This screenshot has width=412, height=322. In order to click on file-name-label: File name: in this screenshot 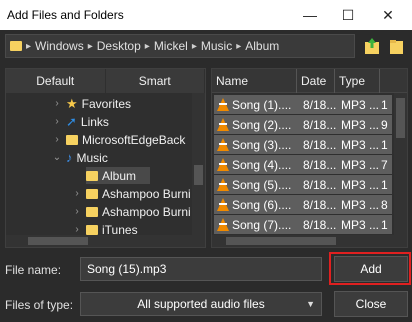, I will do `click(33, 270)`.